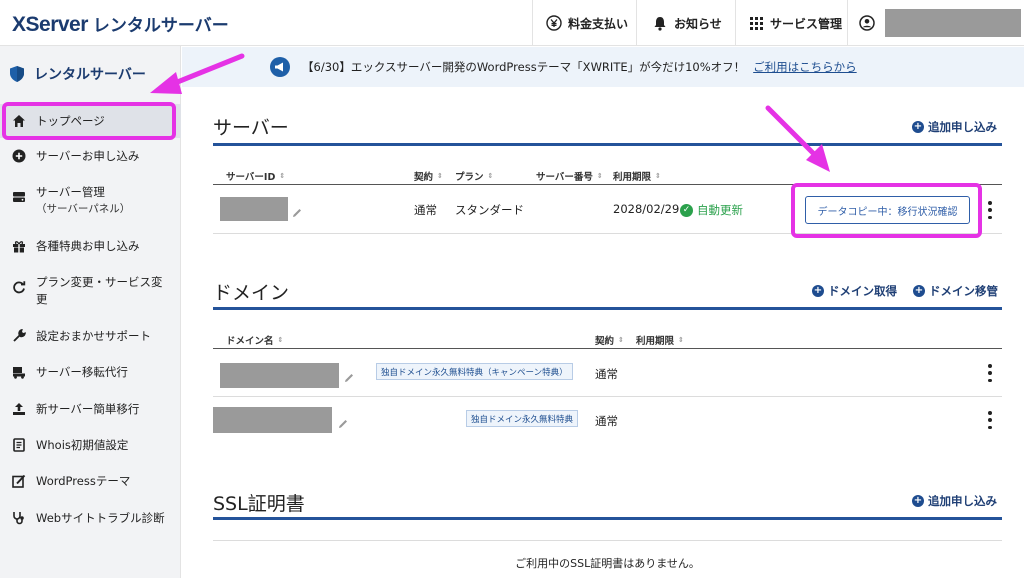  What do you see at coordinates (962, 127) in the screenshot?
I see `server-add-label: 追加申し込み` at bounding box center [962, 127].